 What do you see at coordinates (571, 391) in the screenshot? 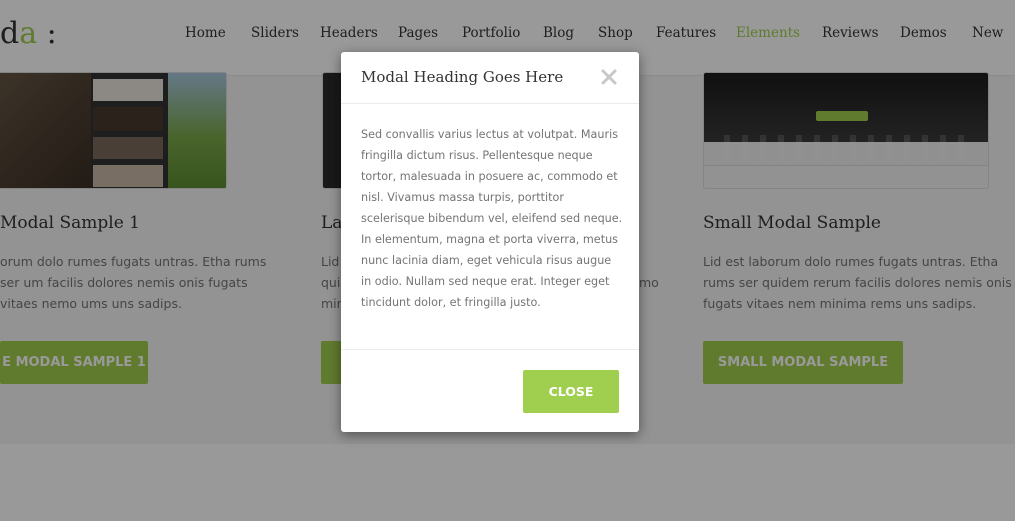
I see `close-button: CLOSE` at bounding box center [571, 391].